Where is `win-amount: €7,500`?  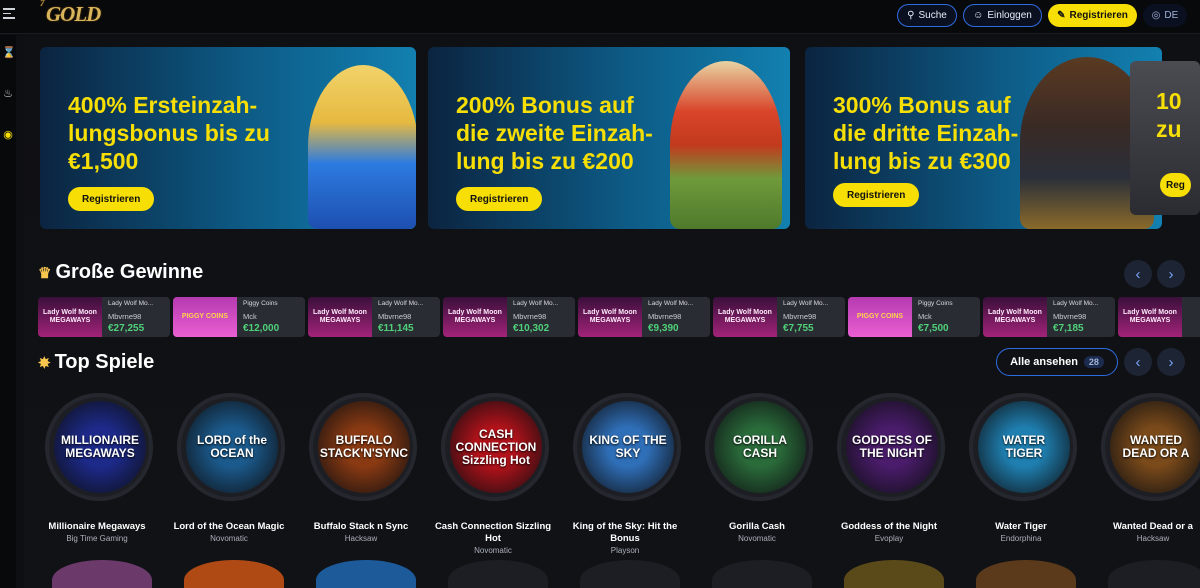 win-amount: €7,500 is located at coordinates (933, 328).